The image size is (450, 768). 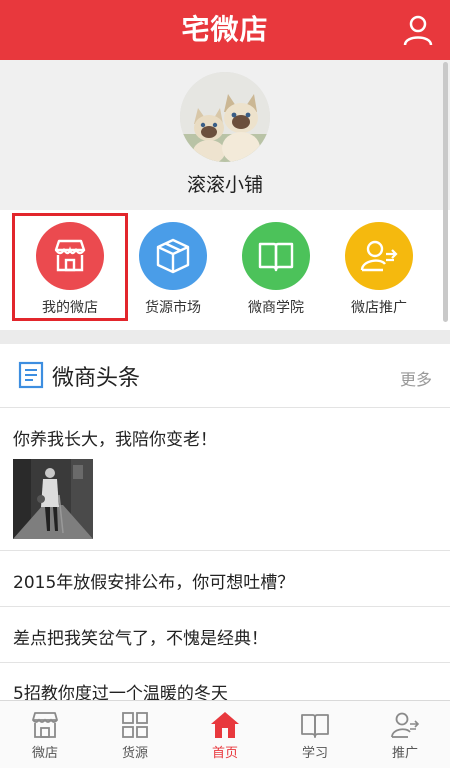 I want to click on tab-home: 首页, so click(x=225, y=734).